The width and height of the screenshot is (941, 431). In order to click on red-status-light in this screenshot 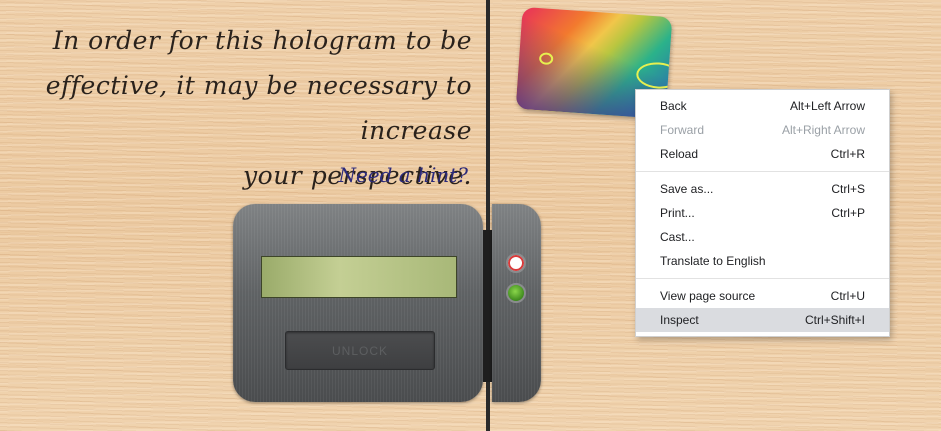, I will do `click(516, 263)`.